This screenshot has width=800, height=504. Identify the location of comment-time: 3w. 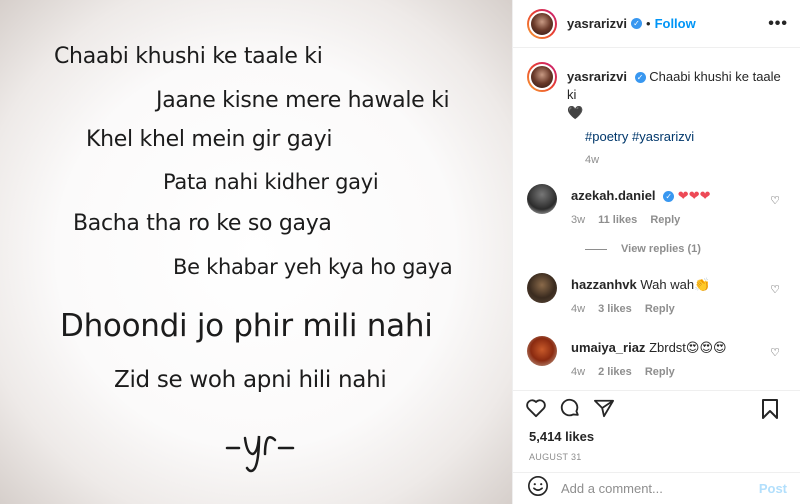
(578, 220).